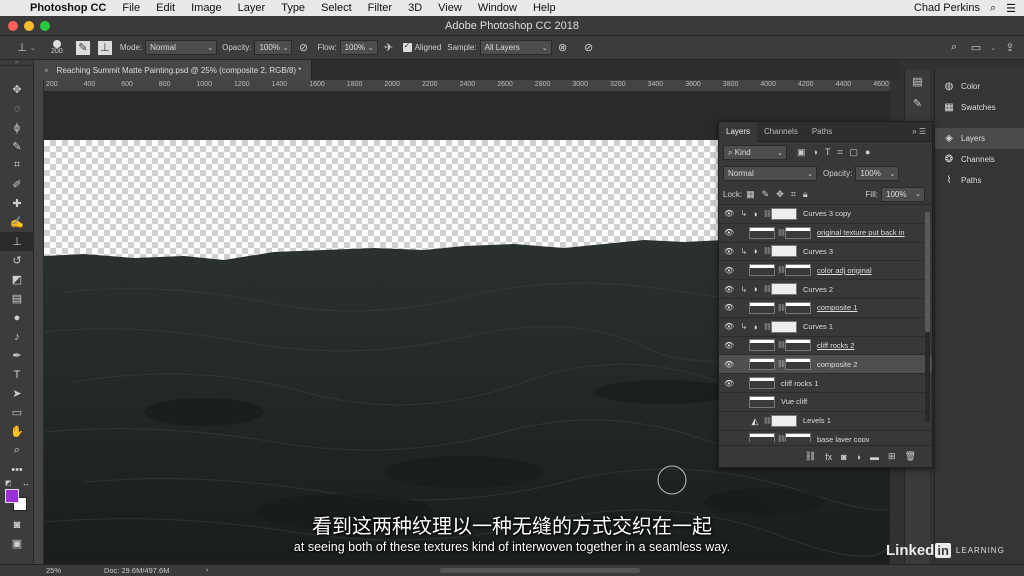 The height and width of the screenshot is (576, 1024). I want to click on menu-view: View, so click(450, 8).